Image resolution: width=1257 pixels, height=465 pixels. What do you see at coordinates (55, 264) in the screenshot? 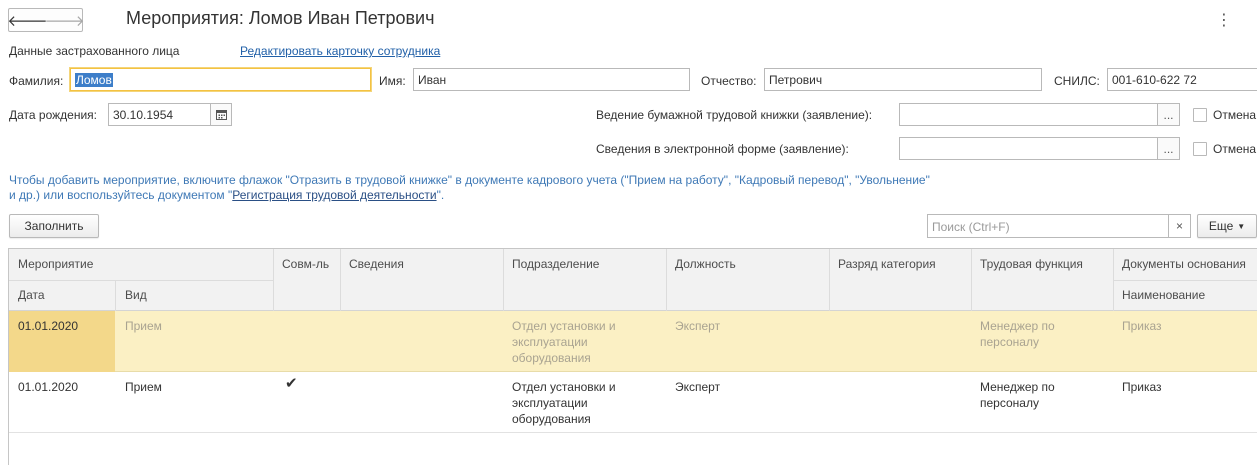
I see `header-event: Мероприятие` at bounding box center [55, 264].